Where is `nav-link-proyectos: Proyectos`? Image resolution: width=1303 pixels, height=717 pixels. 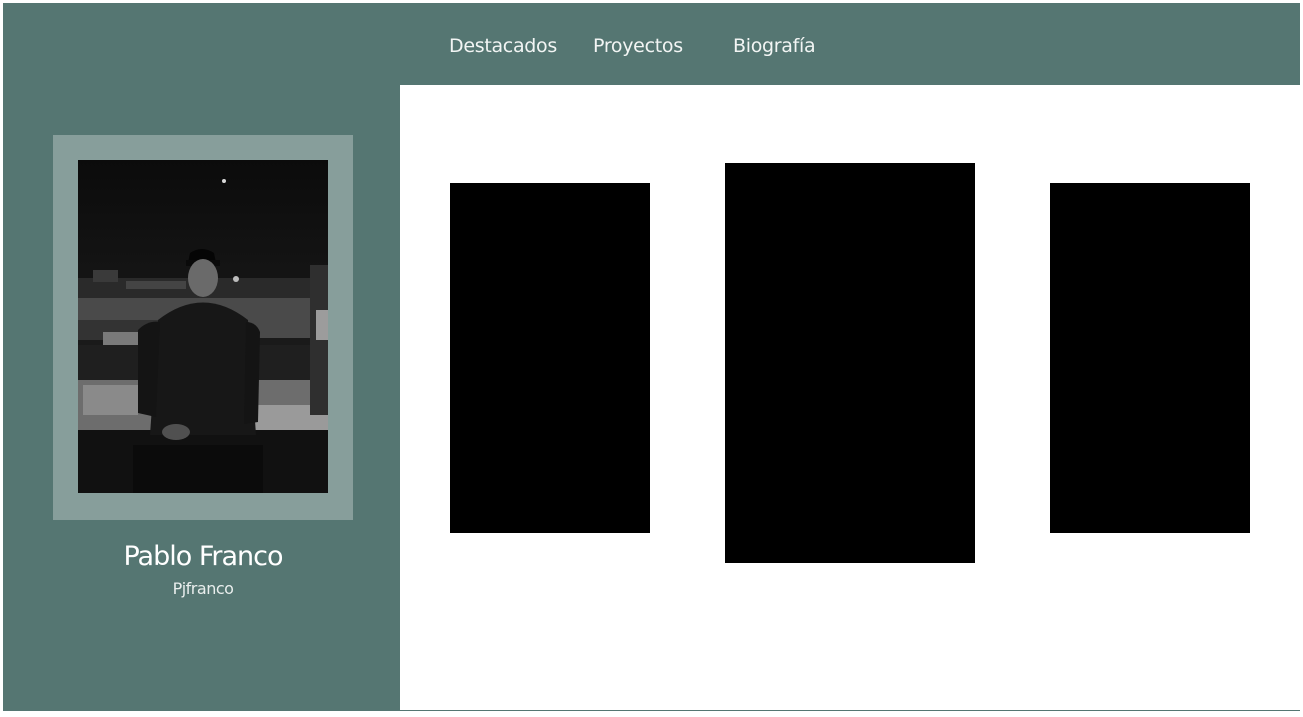 nav-link-proyectos: Proyectos is located at coordinates (638, 46).